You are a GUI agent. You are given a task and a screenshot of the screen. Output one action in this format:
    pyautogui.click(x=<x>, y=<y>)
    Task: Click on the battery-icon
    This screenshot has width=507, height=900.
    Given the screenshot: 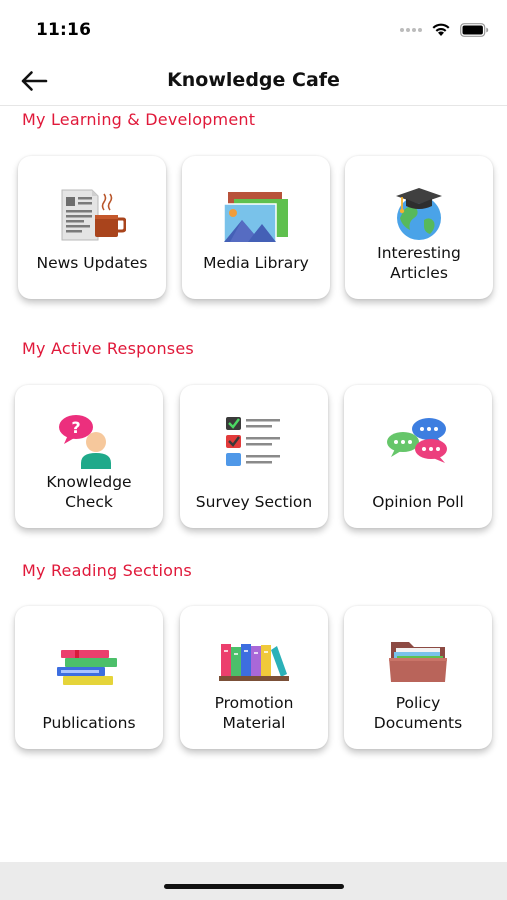 What is the action you would take?
    pyautogui.click(x=474, y=29)
    